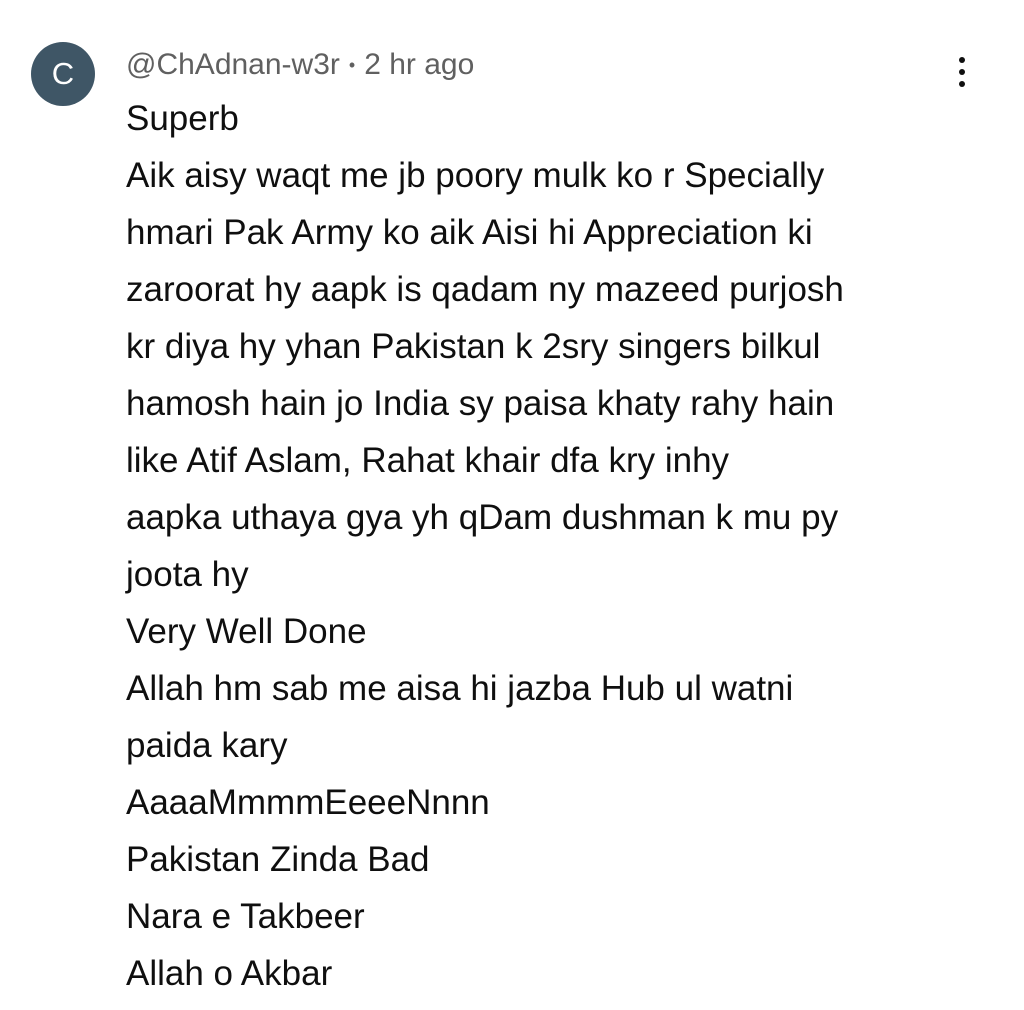  What do you see at coordinates (482, 517) in the screenshot?
I see `comment-line: aapka uthaya gya yh qDam dushman k mu py` at bounding box center [482, 517].